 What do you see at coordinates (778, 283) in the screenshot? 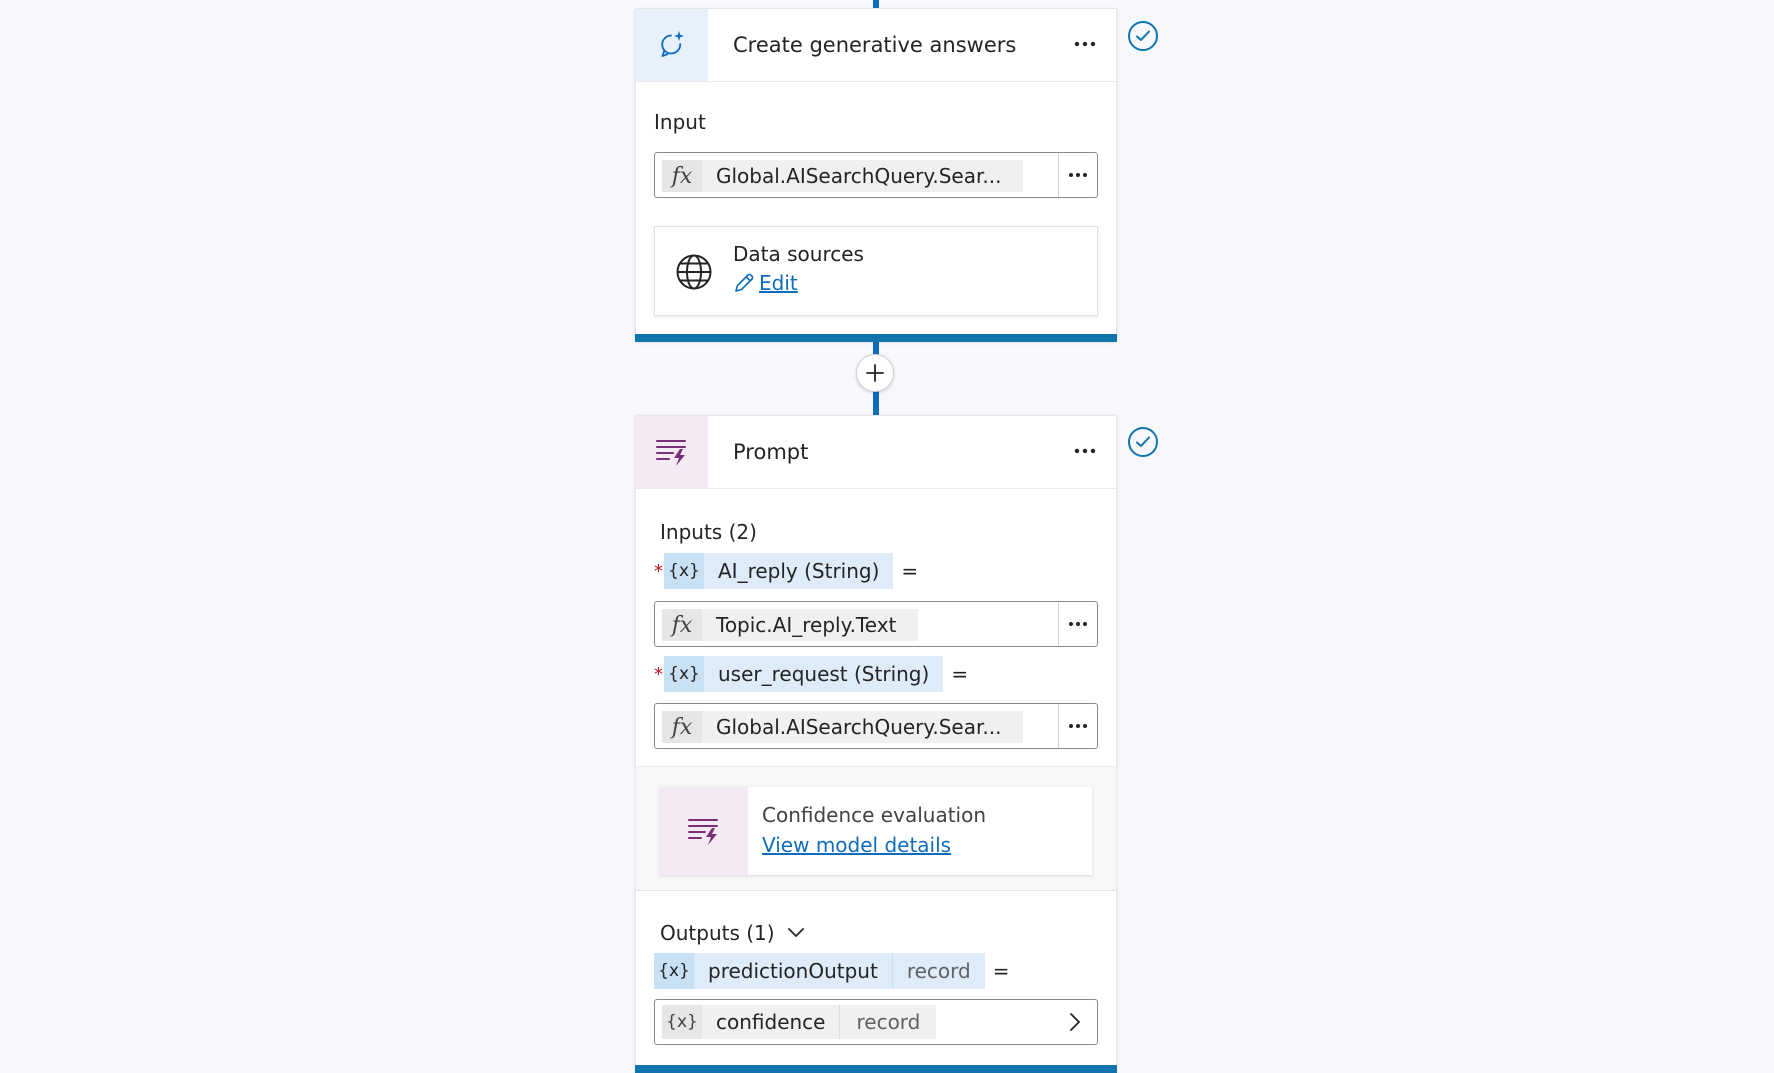
I see `edit-link: Edit` at bounding box center [778, 283].